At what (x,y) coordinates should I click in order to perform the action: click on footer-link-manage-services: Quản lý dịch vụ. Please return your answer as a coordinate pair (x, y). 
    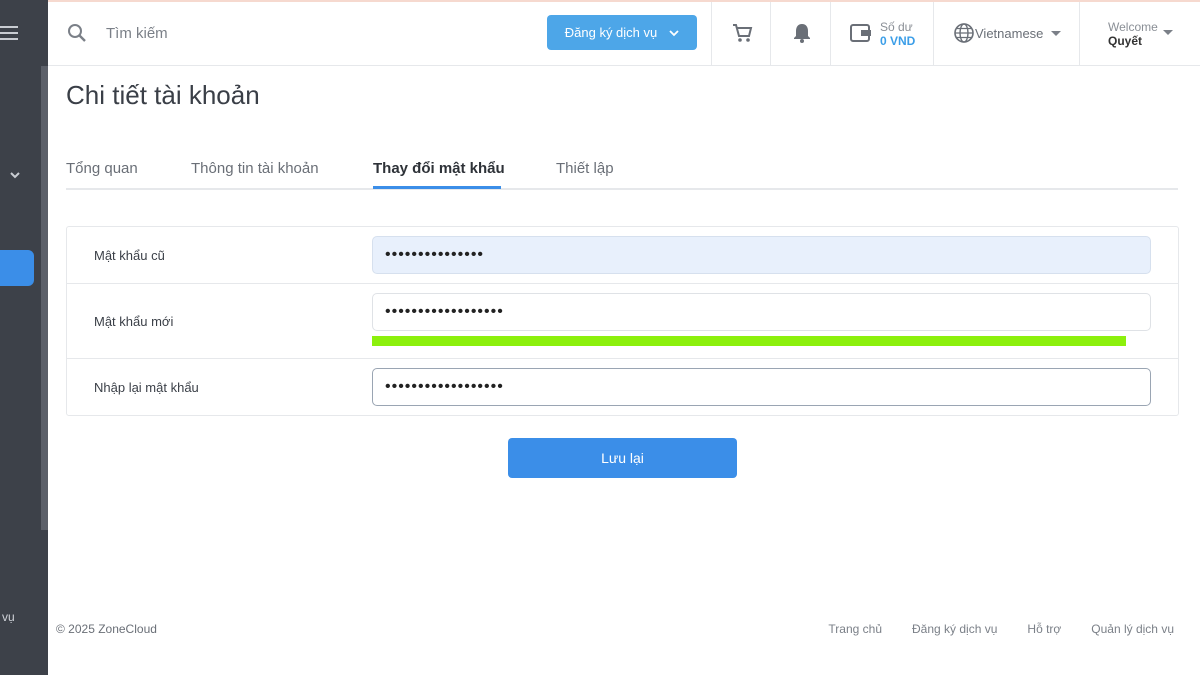
    Looking at the image, I should click on (1132, 629).